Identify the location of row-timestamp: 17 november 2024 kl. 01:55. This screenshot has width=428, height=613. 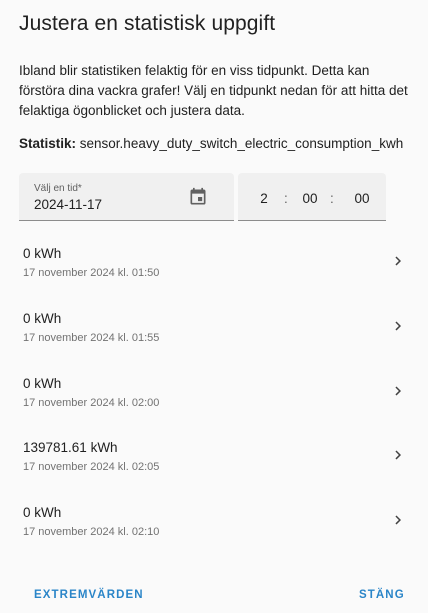
(91, 338).